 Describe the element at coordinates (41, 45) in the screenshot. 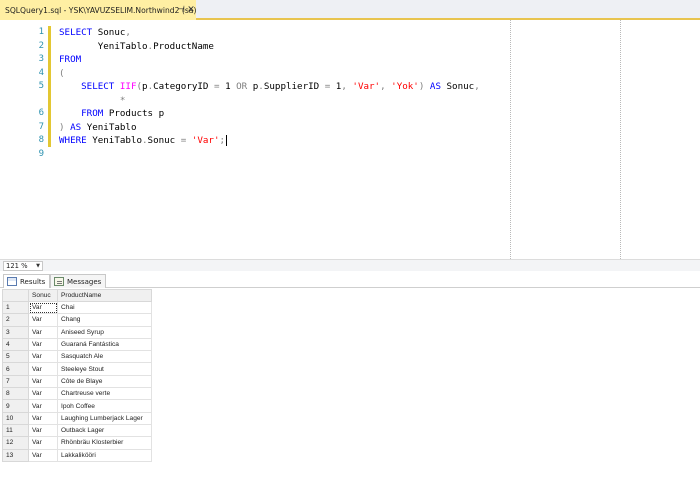

I see `line-number: 2` at that location.